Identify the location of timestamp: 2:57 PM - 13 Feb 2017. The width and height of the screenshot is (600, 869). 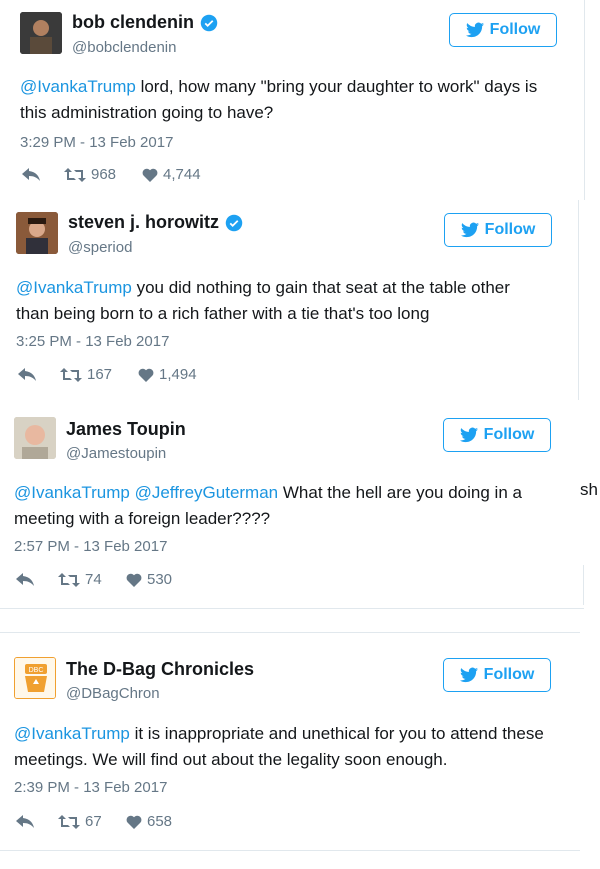
(90, 546).